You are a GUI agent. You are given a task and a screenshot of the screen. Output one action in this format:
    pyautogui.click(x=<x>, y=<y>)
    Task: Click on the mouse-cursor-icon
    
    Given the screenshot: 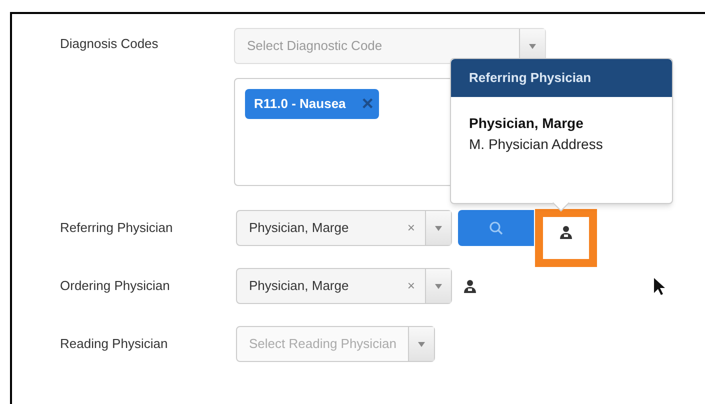 What is the action you would take?
    pyautogui.click(x=659, y=286)
    